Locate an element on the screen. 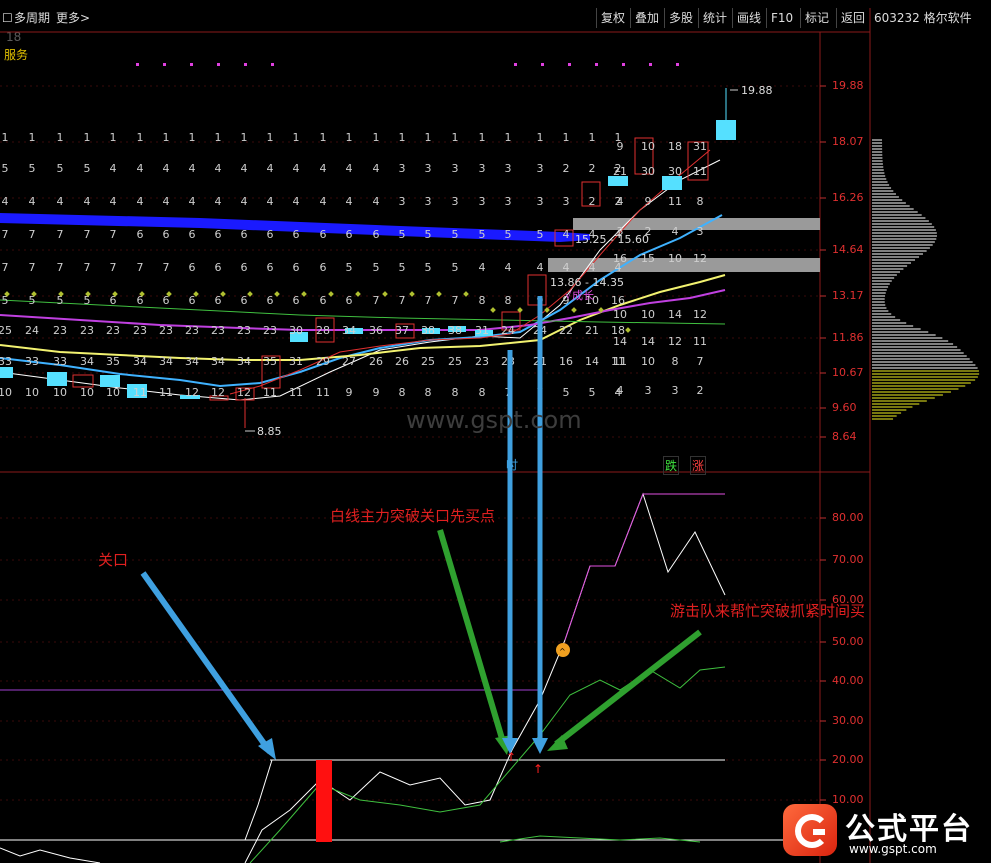  chip-number: 21 is located at coordinates (620, 171).